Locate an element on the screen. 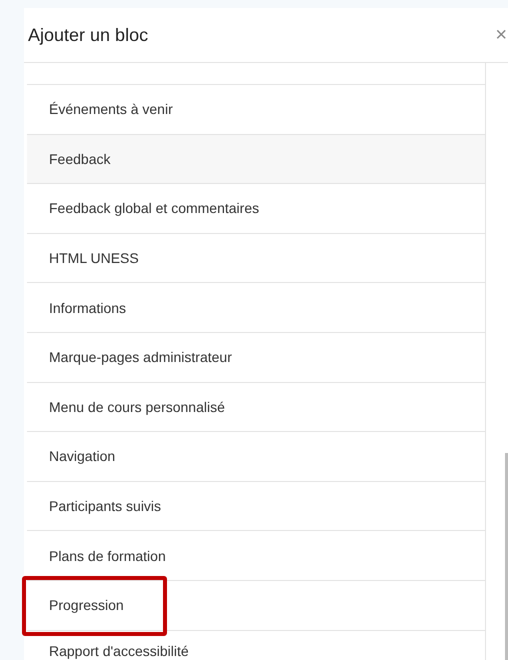  list-item: Navigation is located at coordinates (256, 457).